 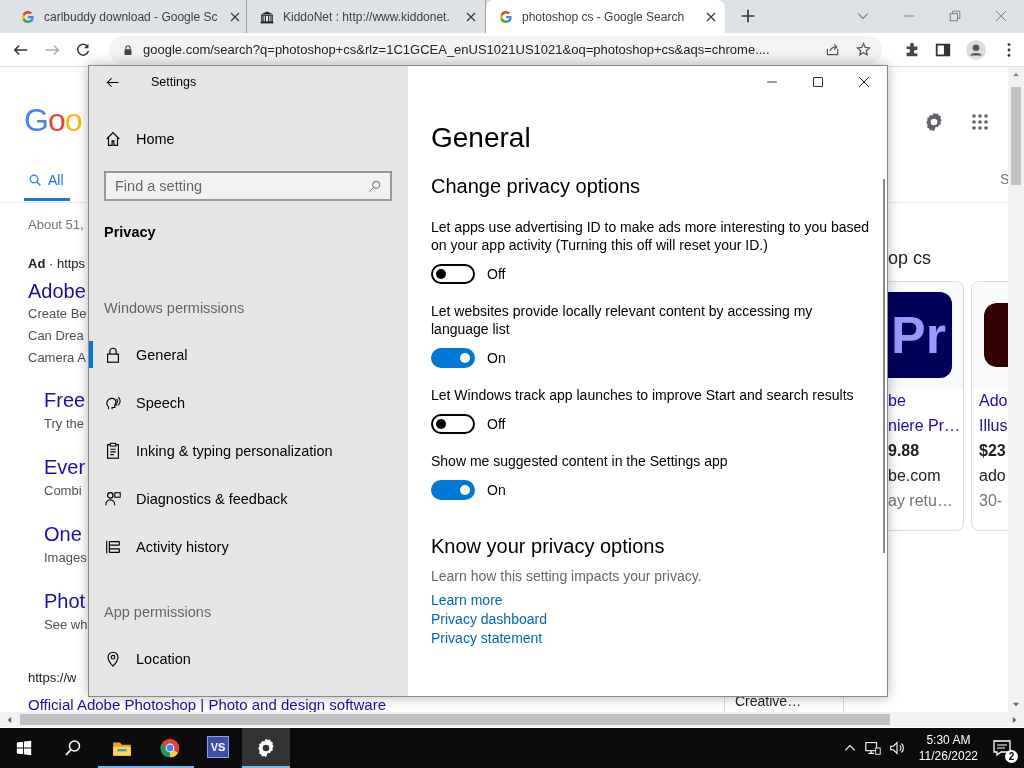 What do you see at coordinates (992, 451) in the screenshot?
I see `product-price: $23` at bounding box center [992, 451].